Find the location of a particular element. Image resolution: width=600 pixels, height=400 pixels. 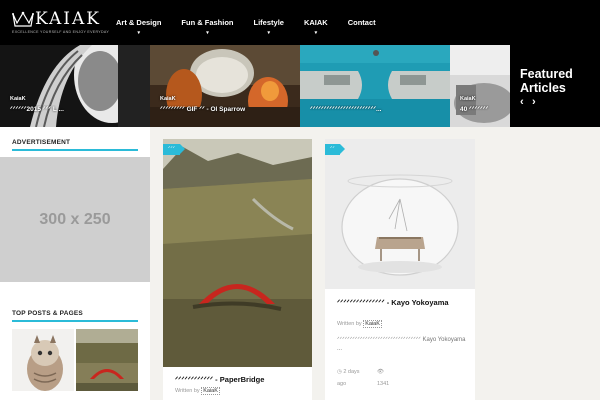

category-badge: ᐟᐟᐟ is located at coordinates (174, 149).